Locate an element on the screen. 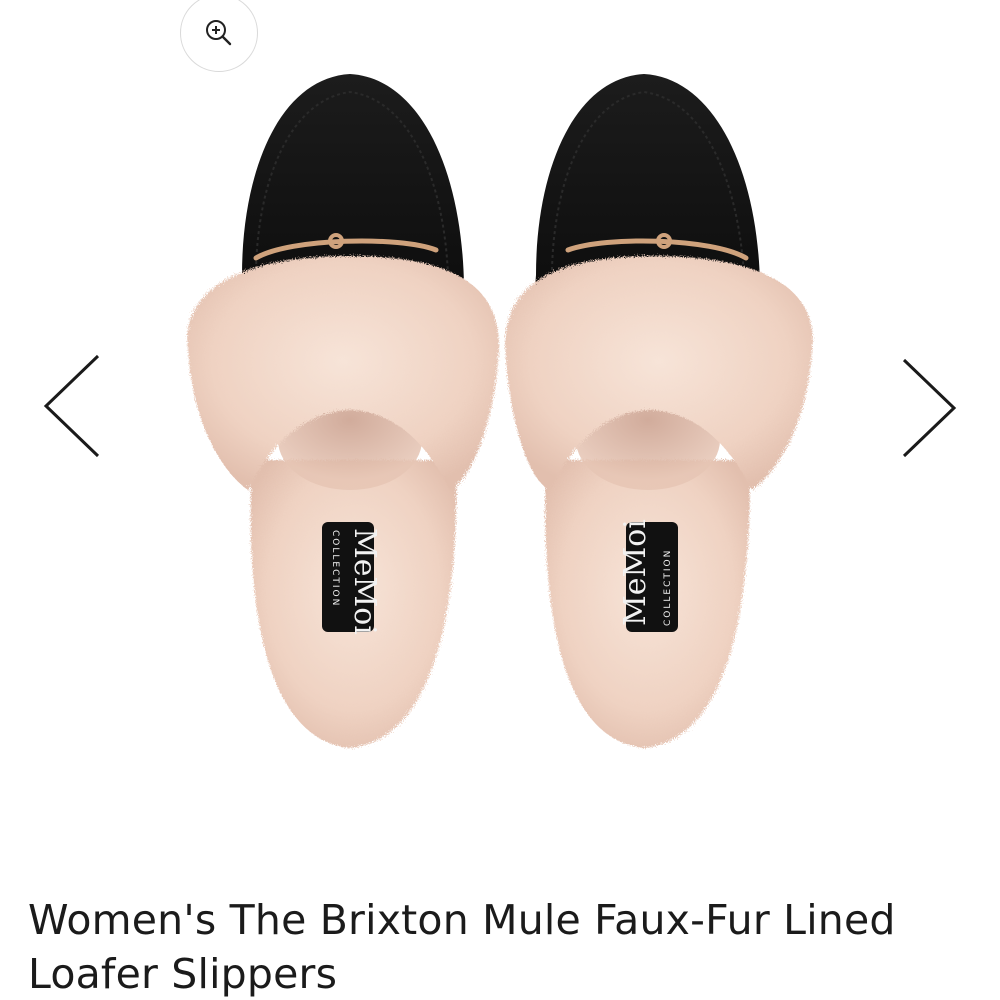 The image size is (1000, 1000). chevron-right-icon is located at coordinates (929, 405).